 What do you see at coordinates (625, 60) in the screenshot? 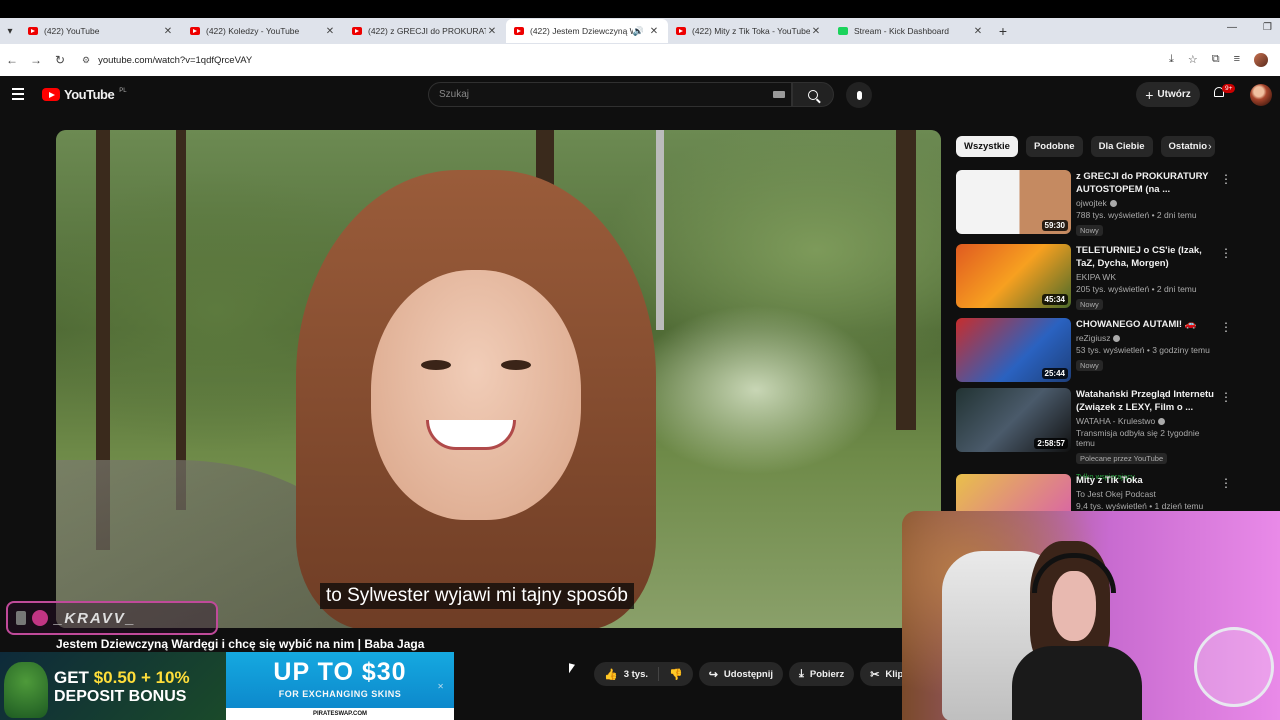
I see `url-field: ⚙ youtube.com/watch?v=1qdfQrceVAY` at bounding box center [625, 60].